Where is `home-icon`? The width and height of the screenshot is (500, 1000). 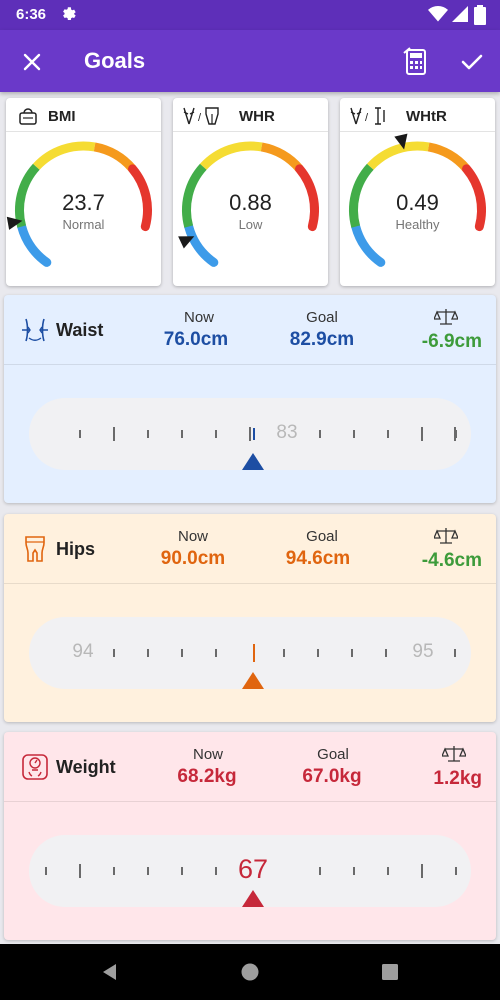 home-icon is located at coordinates (250, 972).